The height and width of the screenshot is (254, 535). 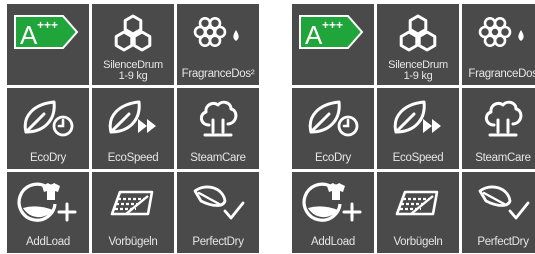 I want to click on feature-label: FragranceDos, so click(x=501, y=74).